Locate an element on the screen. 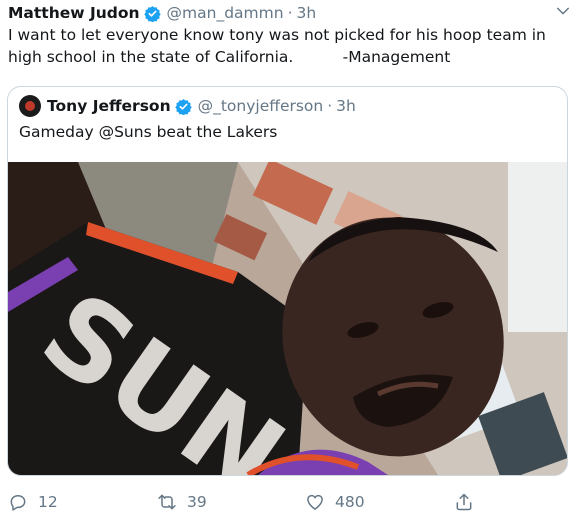  share-icon is located at coordinates (464, 502).